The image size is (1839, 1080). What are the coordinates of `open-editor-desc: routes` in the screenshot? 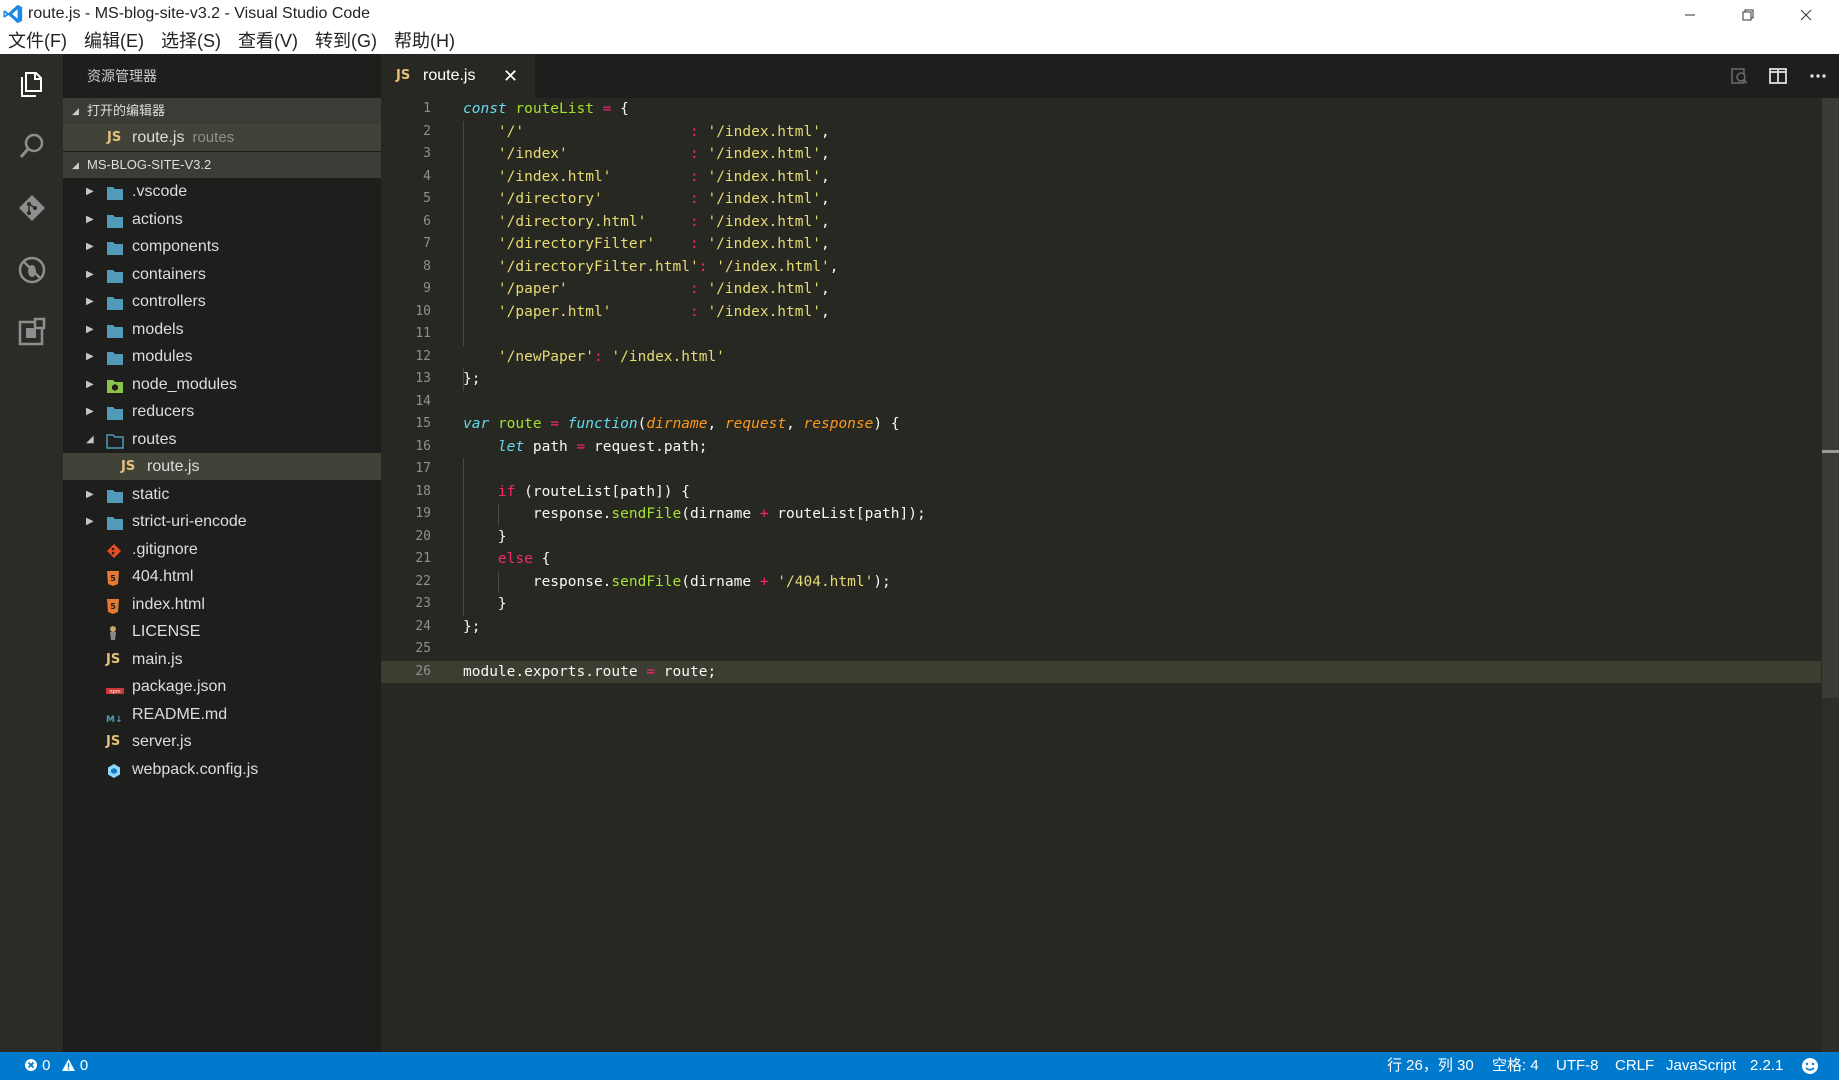 It's located at (213, 137).